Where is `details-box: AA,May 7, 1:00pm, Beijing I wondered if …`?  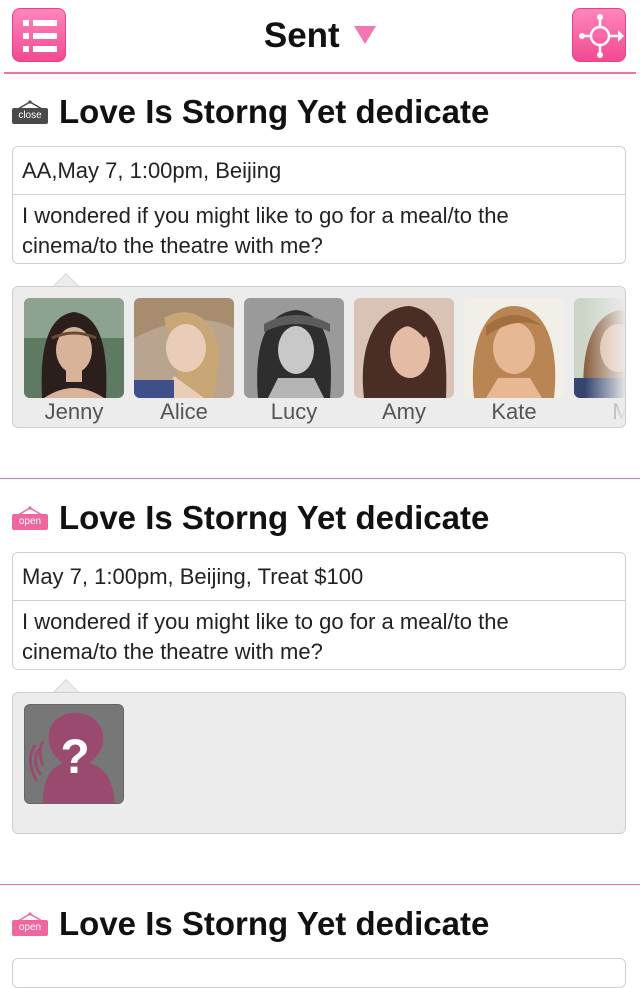
details-box: AA,May 7, 1:00pm, Beijing I wondered if … is located at coordinates (319, 205).